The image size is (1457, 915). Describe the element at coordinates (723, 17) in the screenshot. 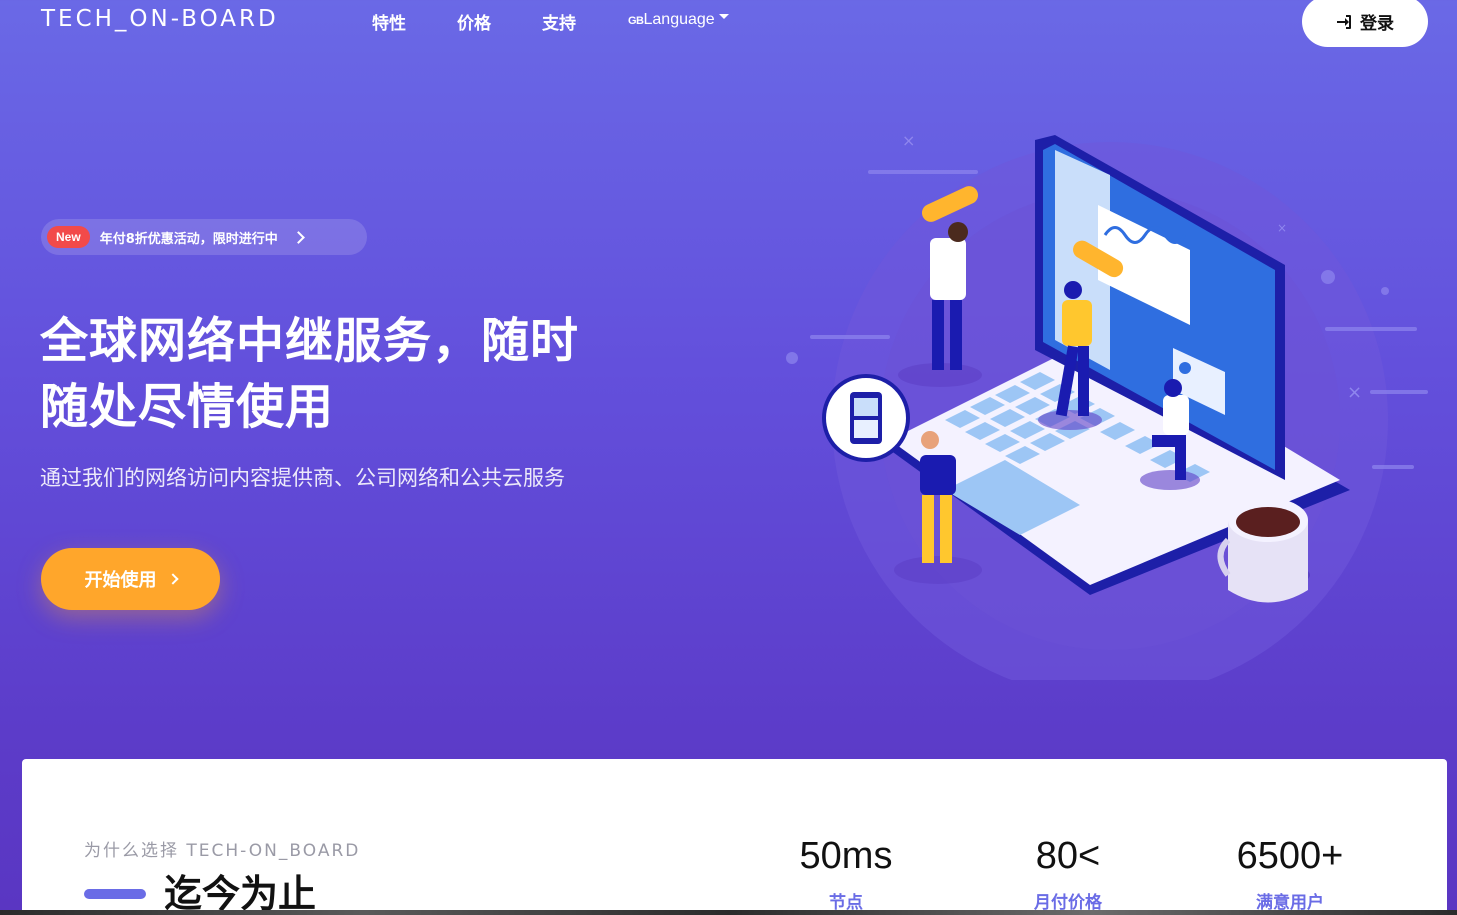

I see `caret-down-icon` at that location.